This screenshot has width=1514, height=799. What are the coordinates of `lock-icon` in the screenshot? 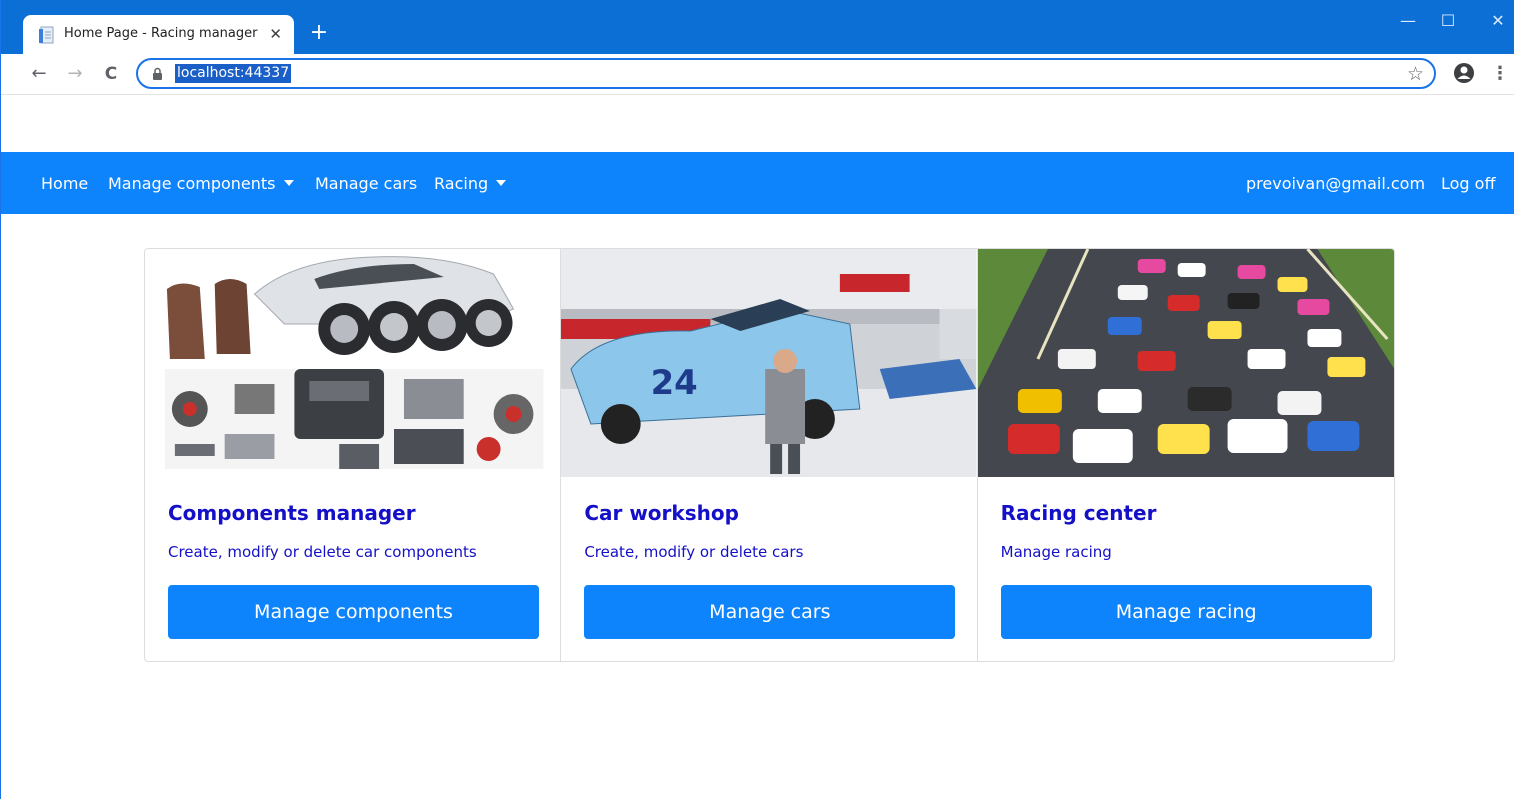 It's located at (157, 73).